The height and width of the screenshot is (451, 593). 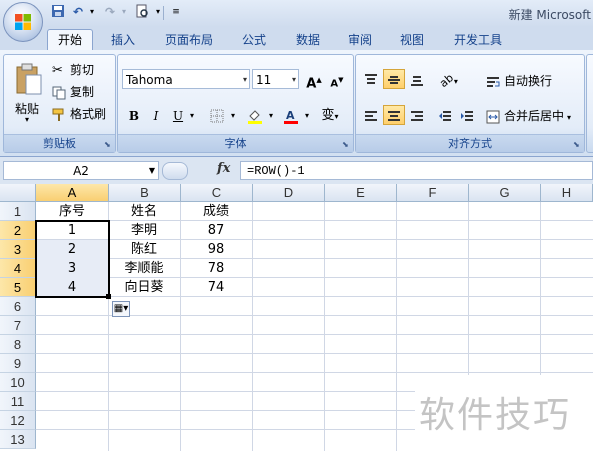 What do you see at coordinates (445, 115) in the screenshot?
I see `decrease-indent-button` at bounding box center [445, 115].